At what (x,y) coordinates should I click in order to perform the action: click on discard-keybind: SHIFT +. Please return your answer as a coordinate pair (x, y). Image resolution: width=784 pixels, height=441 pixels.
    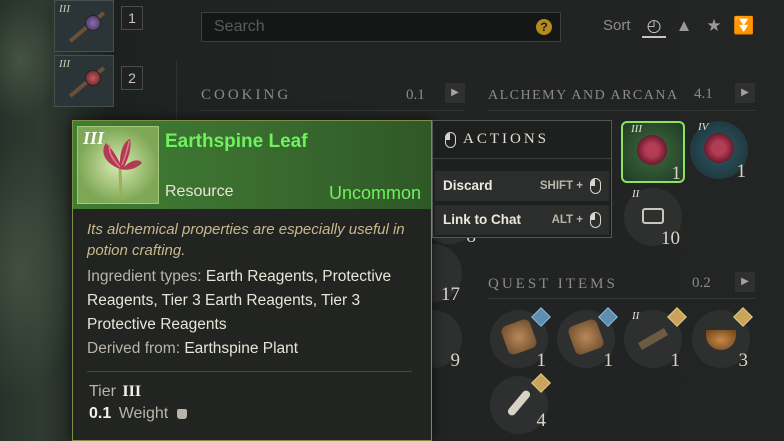
    Looking at the image, I should click on (561, 186).